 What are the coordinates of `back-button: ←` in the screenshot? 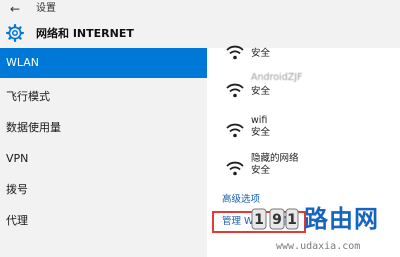 It's located at (15, 9).